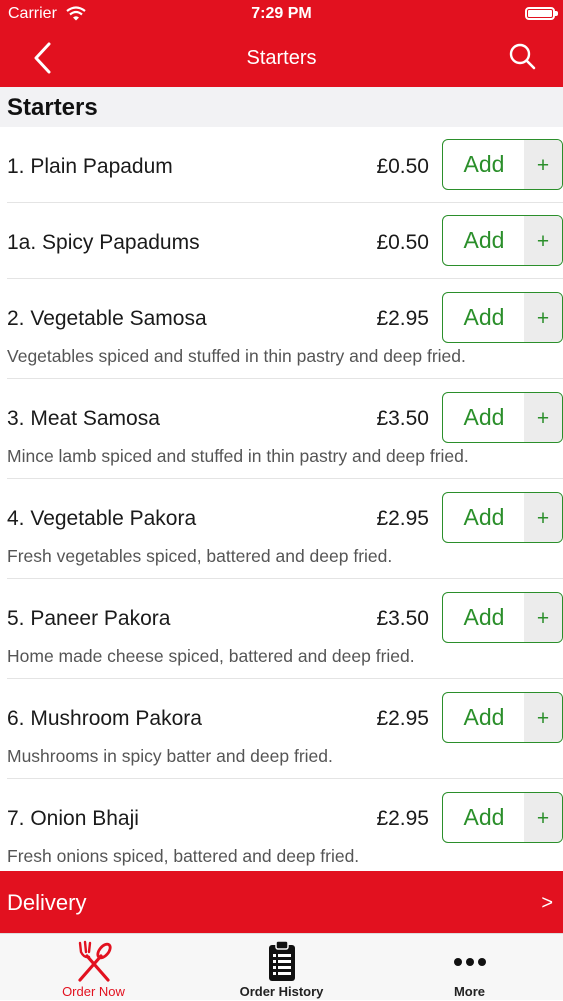 This screenshot has width=563, height=1001. I want to click on item-name: 6. Mushroom Pakora, so click(104, 718).